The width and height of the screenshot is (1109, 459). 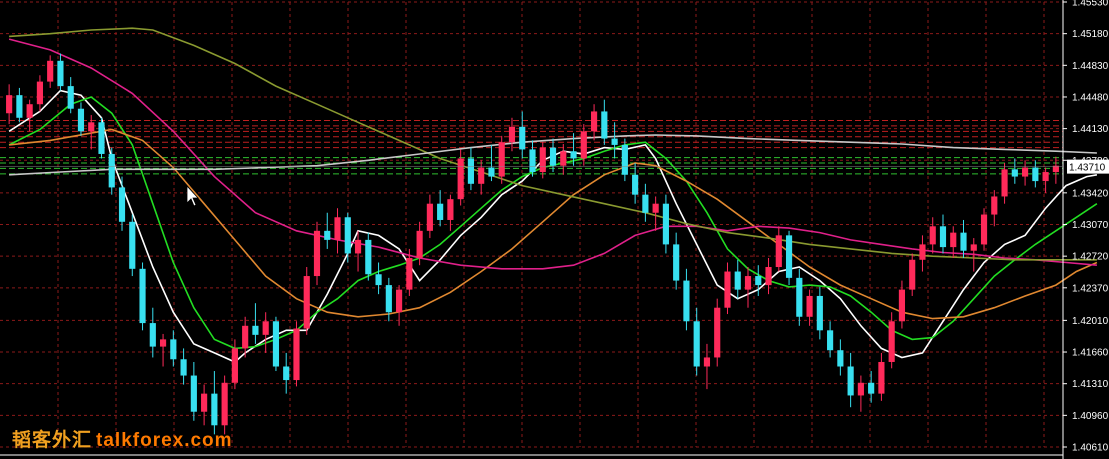 What do you see at coordinates (1090, 193) in the screenshot?
I see `y-tick-label: 1.43420` at bounding box center [1090, 193].